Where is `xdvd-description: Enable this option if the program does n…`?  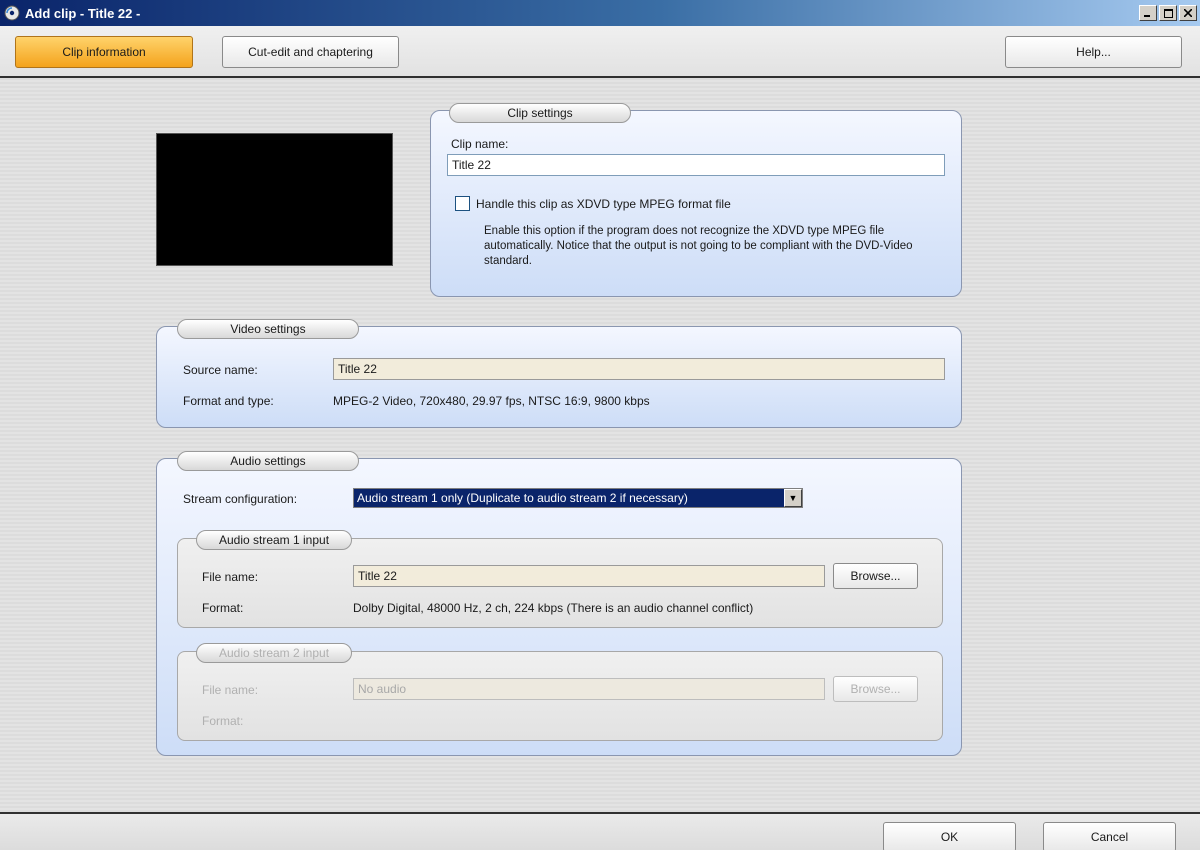
xdvd-description: Enable this option if the program does n… is located at coordinates (698, 246).